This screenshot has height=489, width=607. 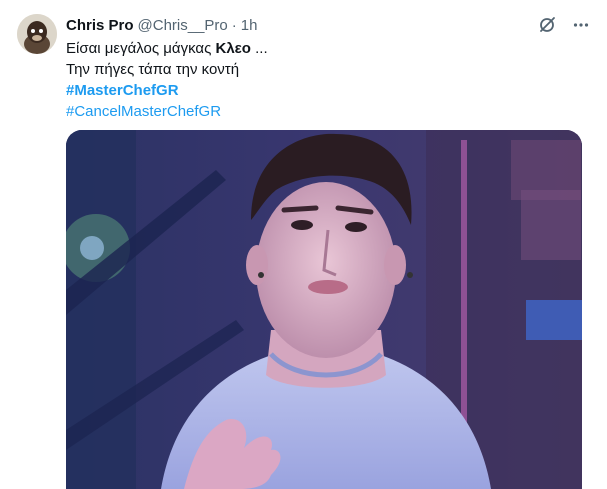 What do you see at coordinates (581, 25) in the screenshot?
I see `more-icon` at bounding box center [581, 25].